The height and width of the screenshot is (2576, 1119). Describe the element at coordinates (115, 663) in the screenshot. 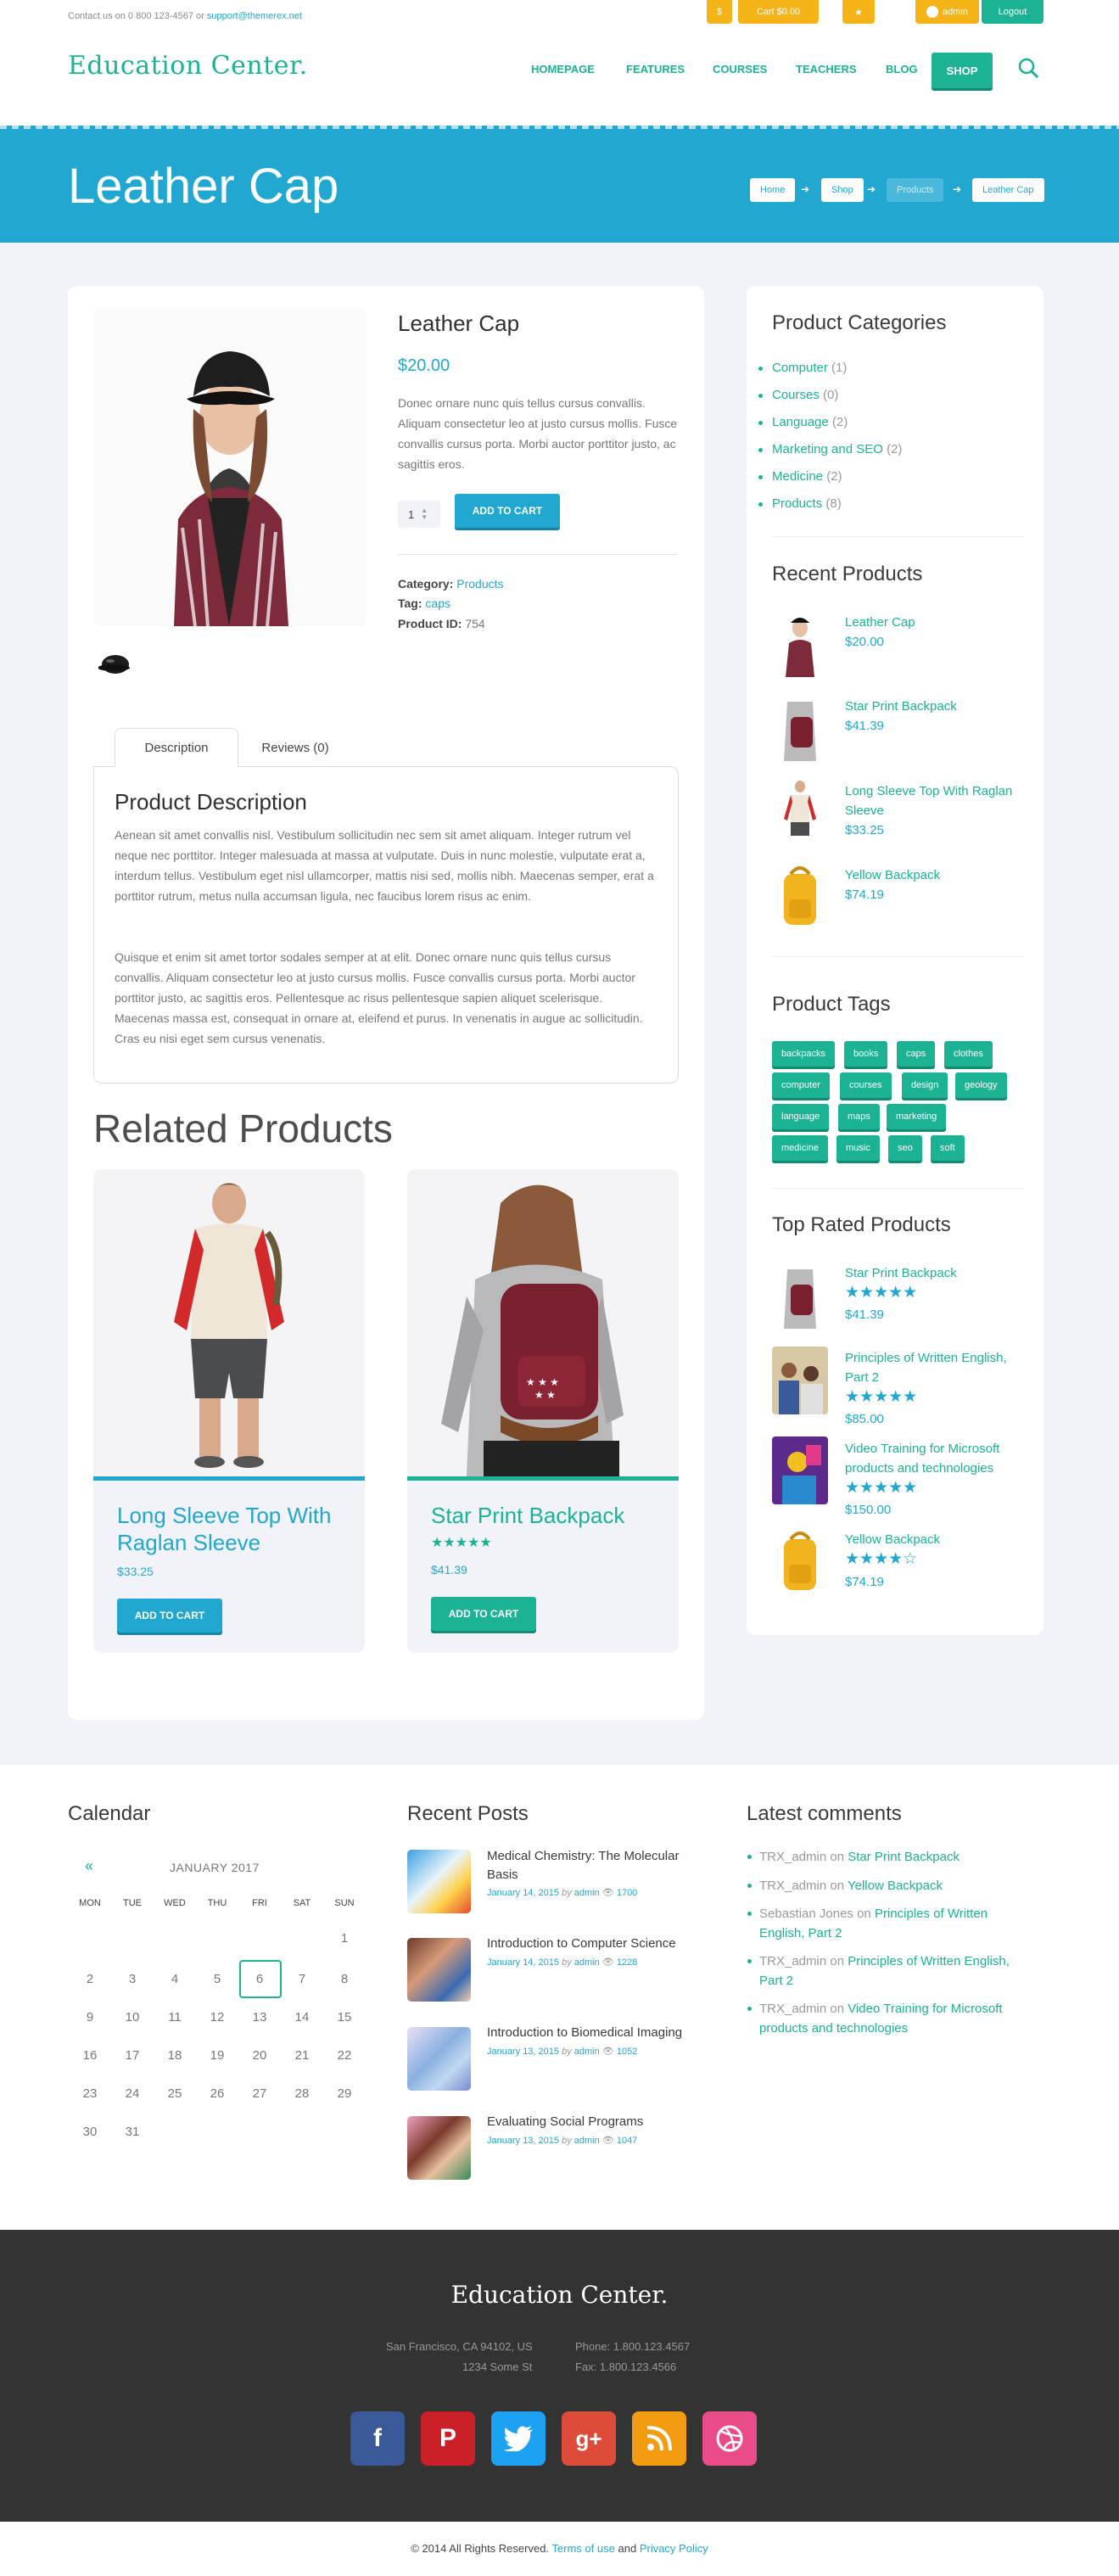

I see `product-thumbnail` at that location.